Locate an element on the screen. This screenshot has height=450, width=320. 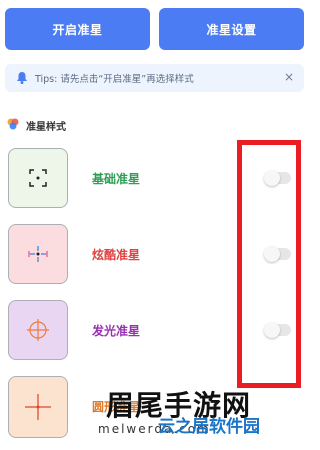
round-crosshair-preview is located at coordinates (38, 407).